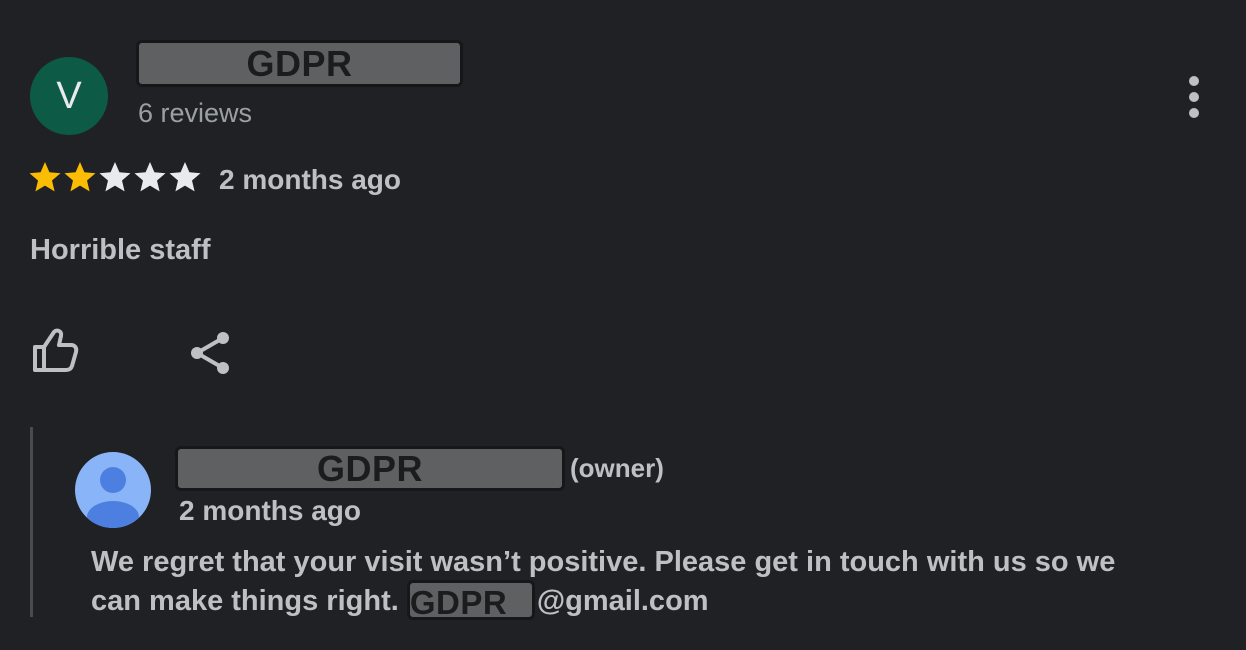 The image size is (1246, 650). I want to click on thumbs-up-icon, so click(55, 351).